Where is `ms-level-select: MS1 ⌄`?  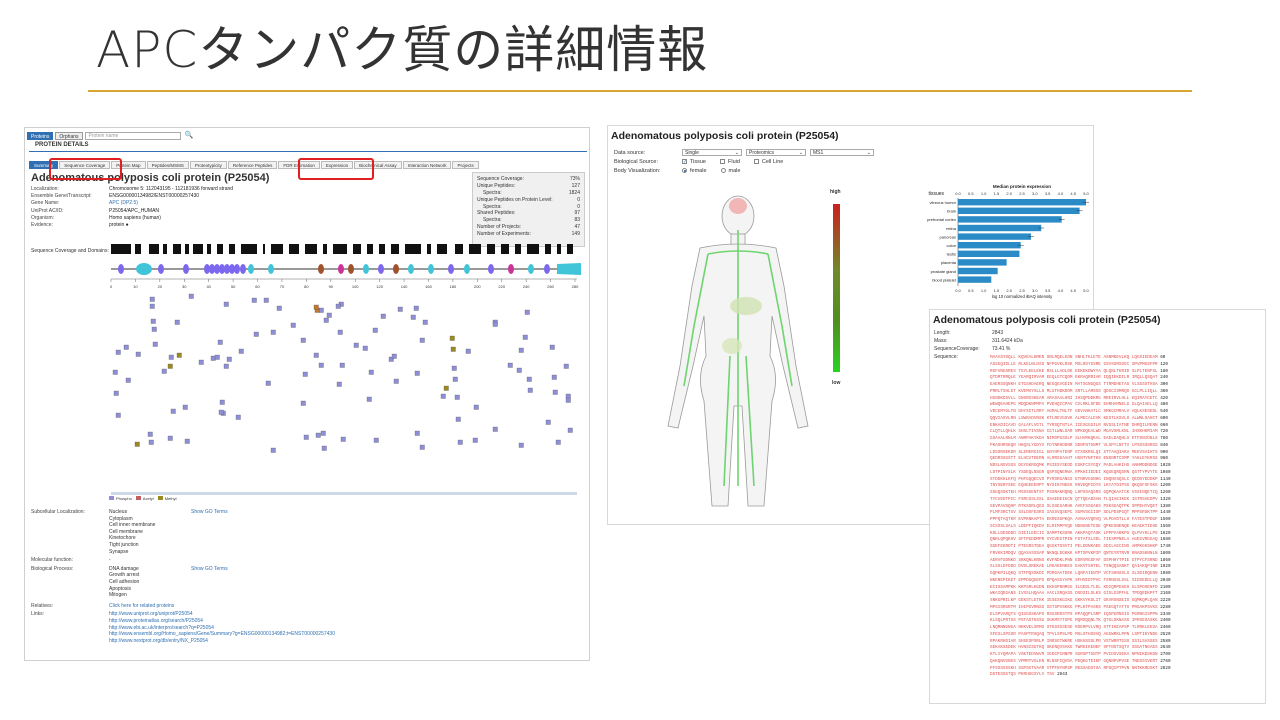
ms-level-select: MS1 ⌄ is located at coordinates (842, 152).